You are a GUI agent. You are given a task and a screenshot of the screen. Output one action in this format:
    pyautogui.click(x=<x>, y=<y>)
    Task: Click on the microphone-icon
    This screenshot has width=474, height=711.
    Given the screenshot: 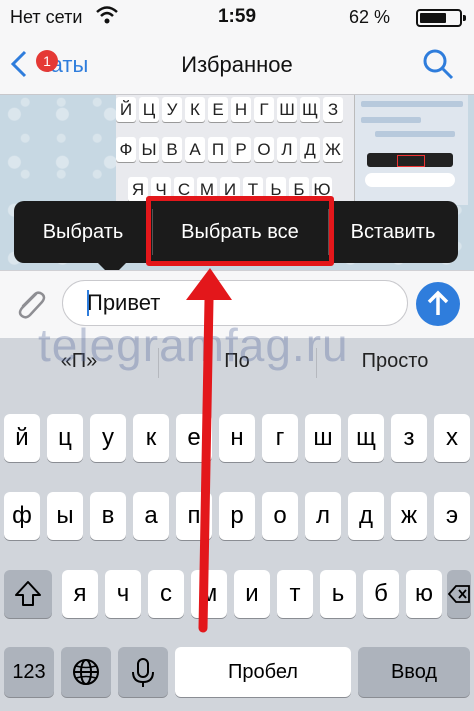 What is the action you would take?
    pyautogui.click(x=143, y=672)
    